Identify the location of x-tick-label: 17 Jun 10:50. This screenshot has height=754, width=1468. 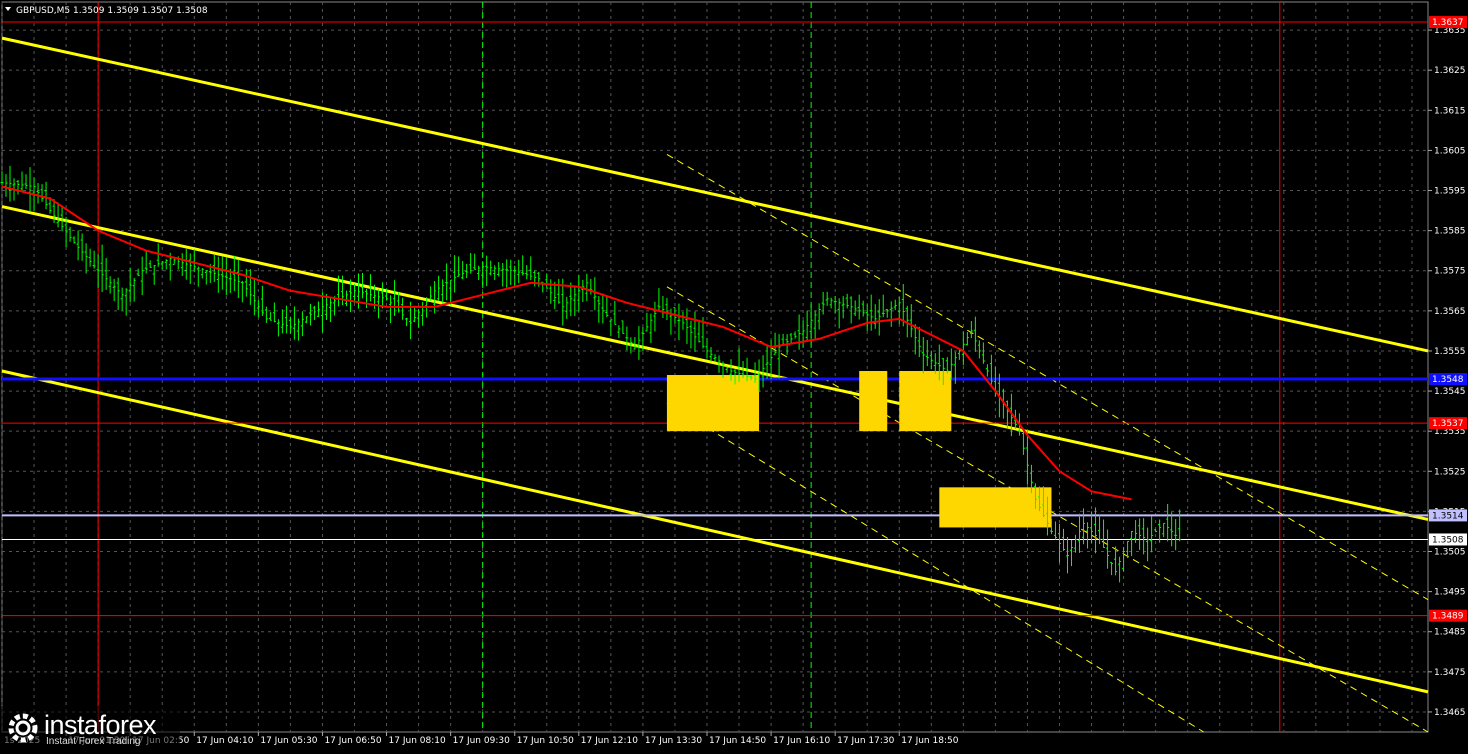
(545, 741).